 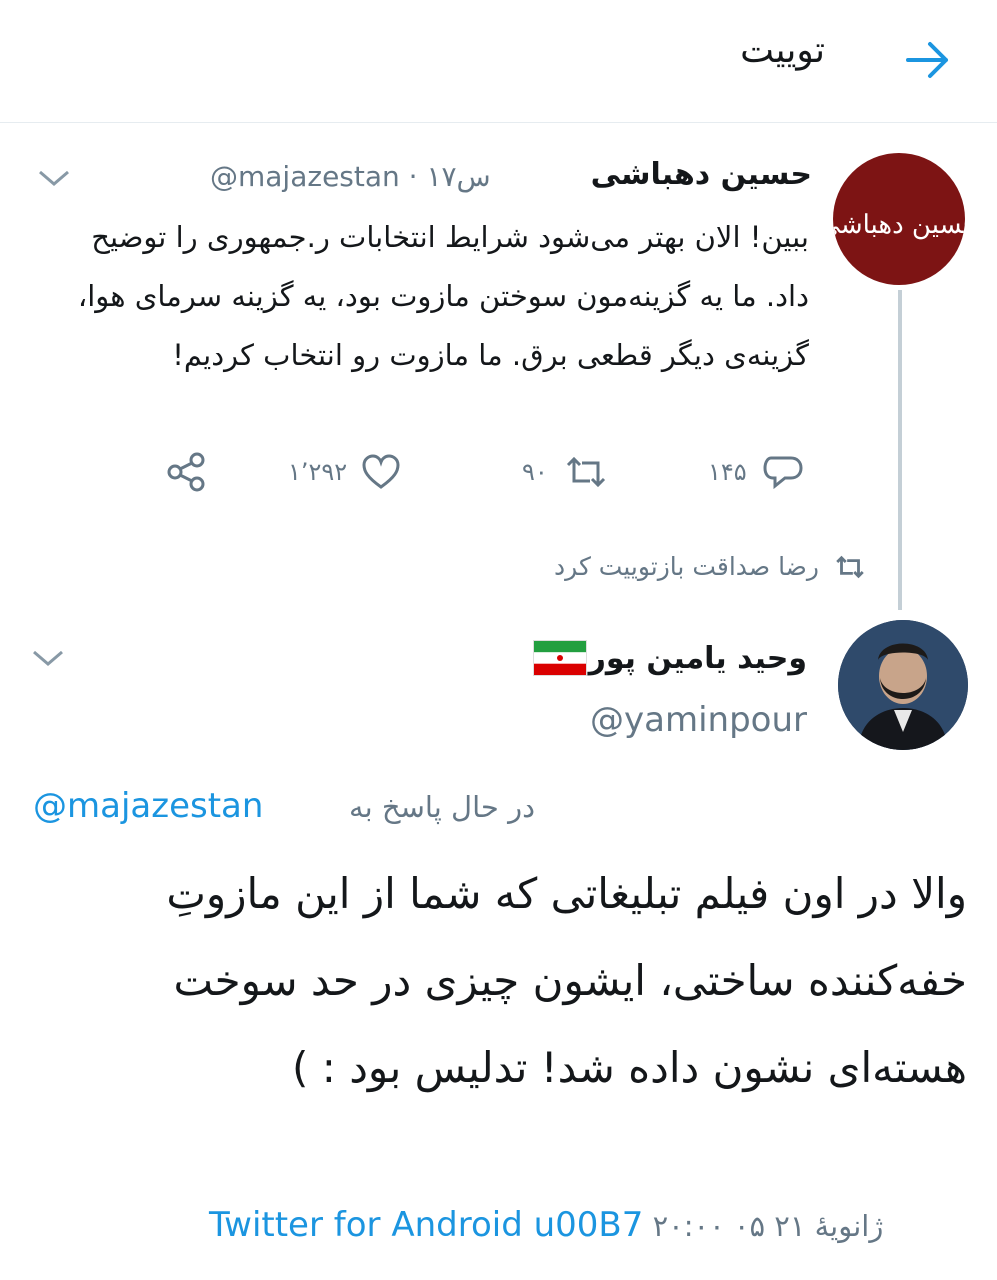 What do you see at coordinates (498, 61) in the screenshot?
I see `top-bar` at bounding box center [498, 61].